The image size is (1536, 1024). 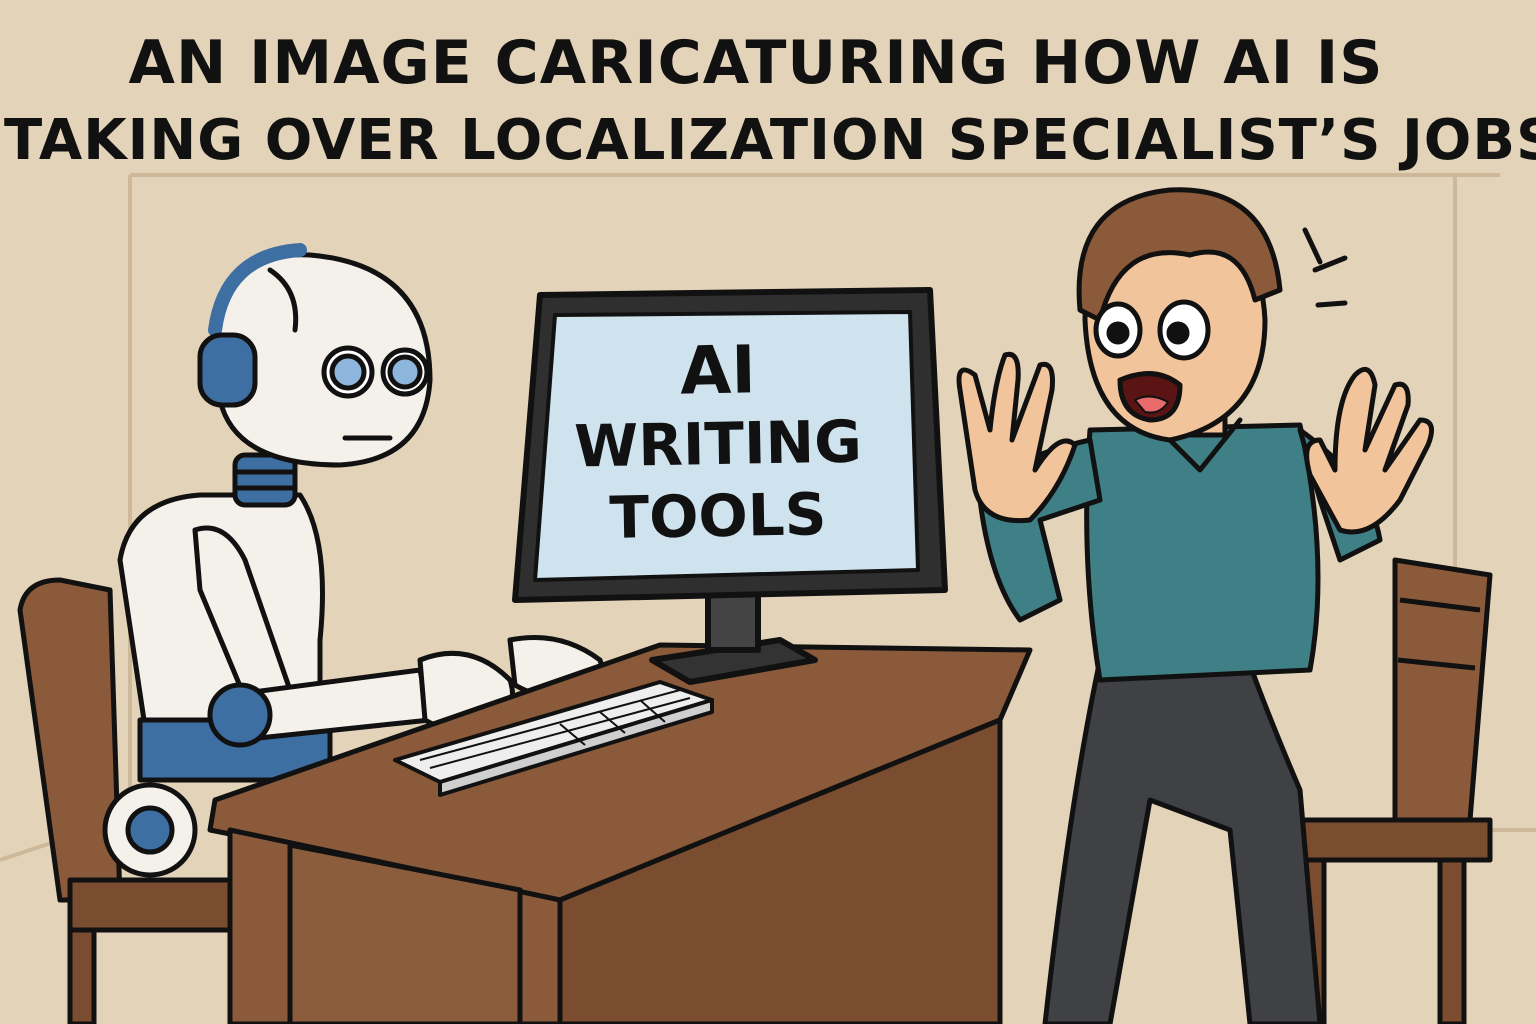 I want to click on caption-line-1: AN IMAGE CARICATURING HOW AI IS, so click(x=756, y=63).